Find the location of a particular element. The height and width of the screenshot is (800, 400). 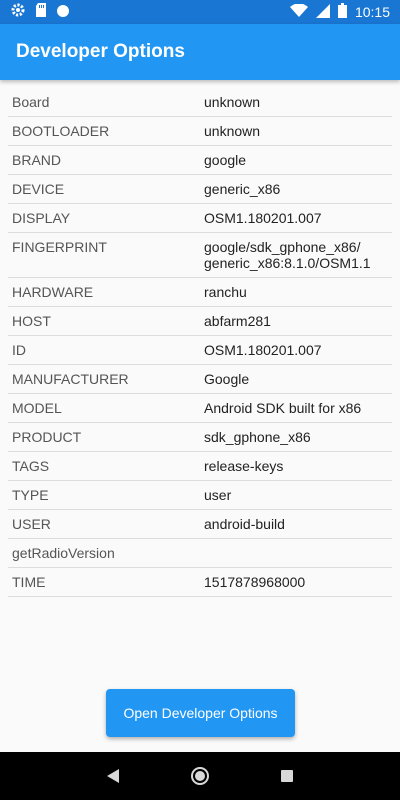

navigation-bar is located at coordinates (200, 776).